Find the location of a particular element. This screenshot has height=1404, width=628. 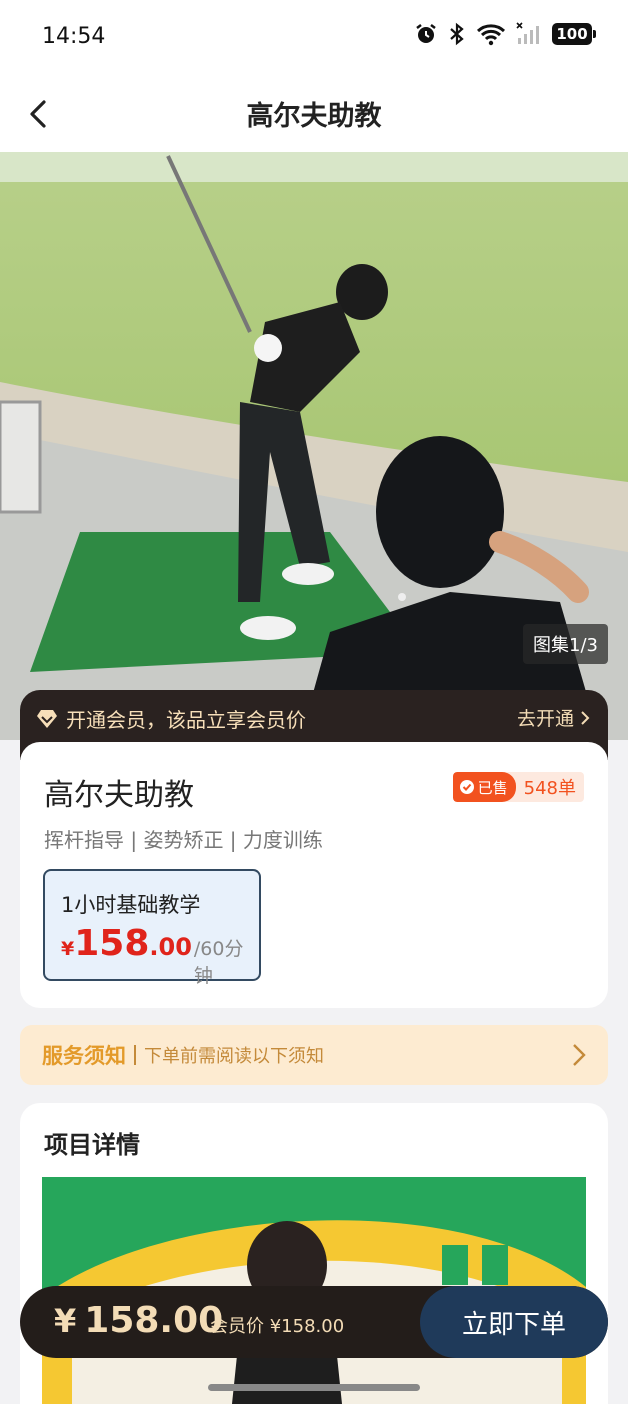

package-price: ¥ 158 .00 /60分钟 is located at coordinates (160, 955).